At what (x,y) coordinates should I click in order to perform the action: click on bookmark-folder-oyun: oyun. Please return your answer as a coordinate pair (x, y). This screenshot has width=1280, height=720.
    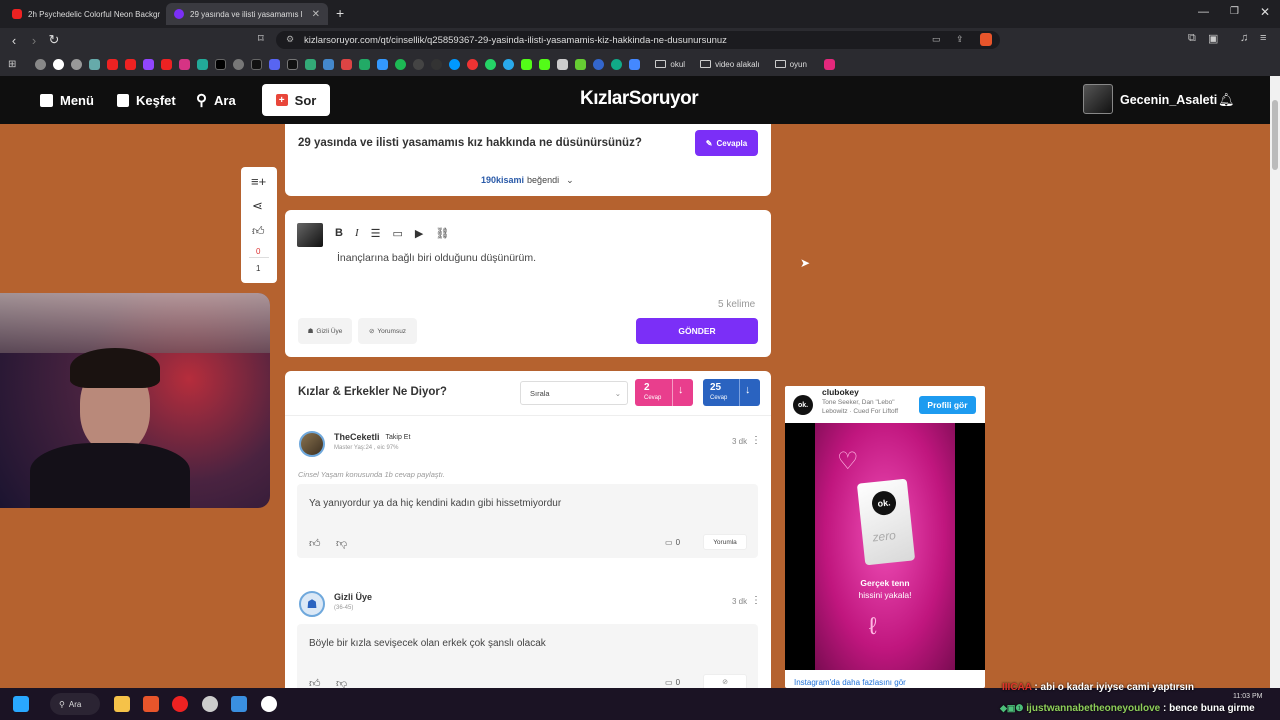
    Looking at the image, I should click on (790, 64).